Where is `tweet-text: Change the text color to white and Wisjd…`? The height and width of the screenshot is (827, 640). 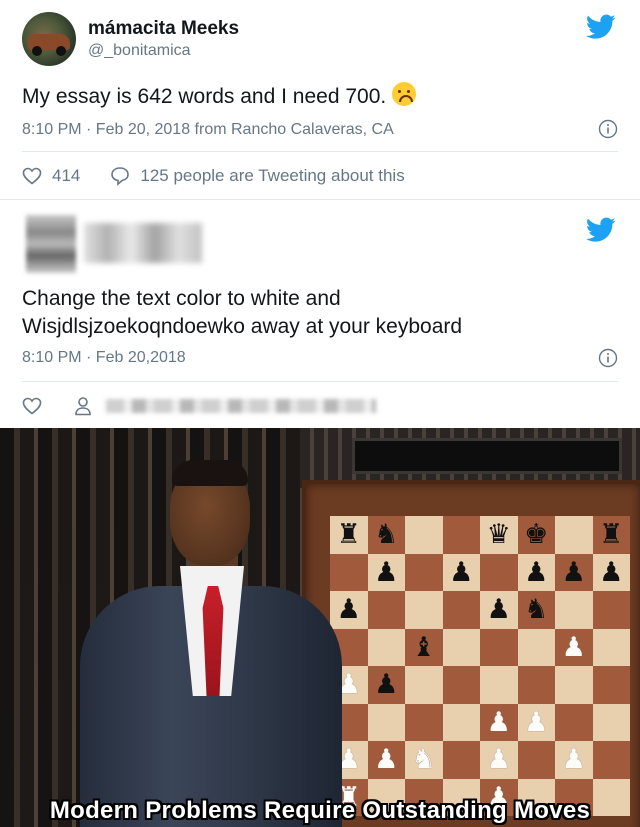 tweet-text: Change the text color to white and Wisjd… is located at coordinates (242, 312).